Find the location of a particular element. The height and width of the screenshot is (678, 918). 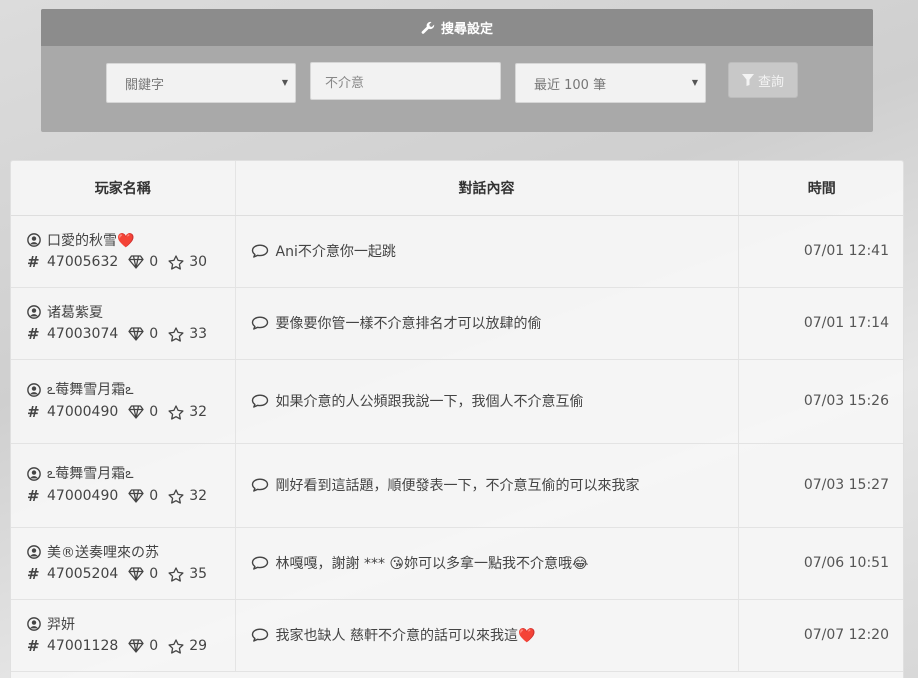

time-cell: 07/07 12:20 is located at coordinates (820, 635).